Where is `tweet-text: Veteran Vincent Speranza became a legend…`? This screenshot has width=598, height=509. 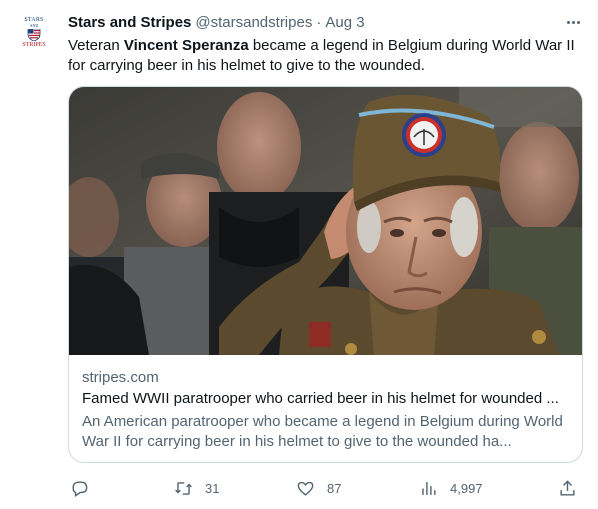 tweet-text: Veteran Vincent Speranza became a legend… is located at coordinates (328, 56).